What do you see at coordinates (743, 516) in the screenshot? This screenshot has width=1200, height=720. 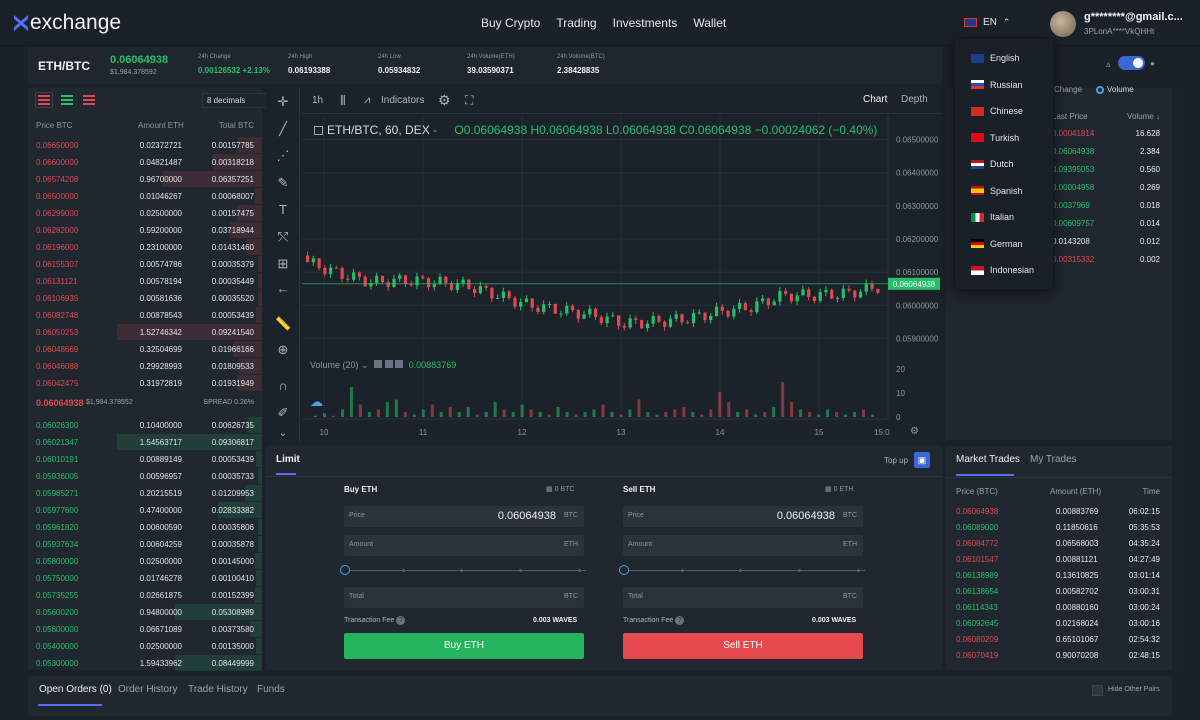 I see `sell-price-input: Price 0.06064938 BTC` at bounding box center [743, 516].